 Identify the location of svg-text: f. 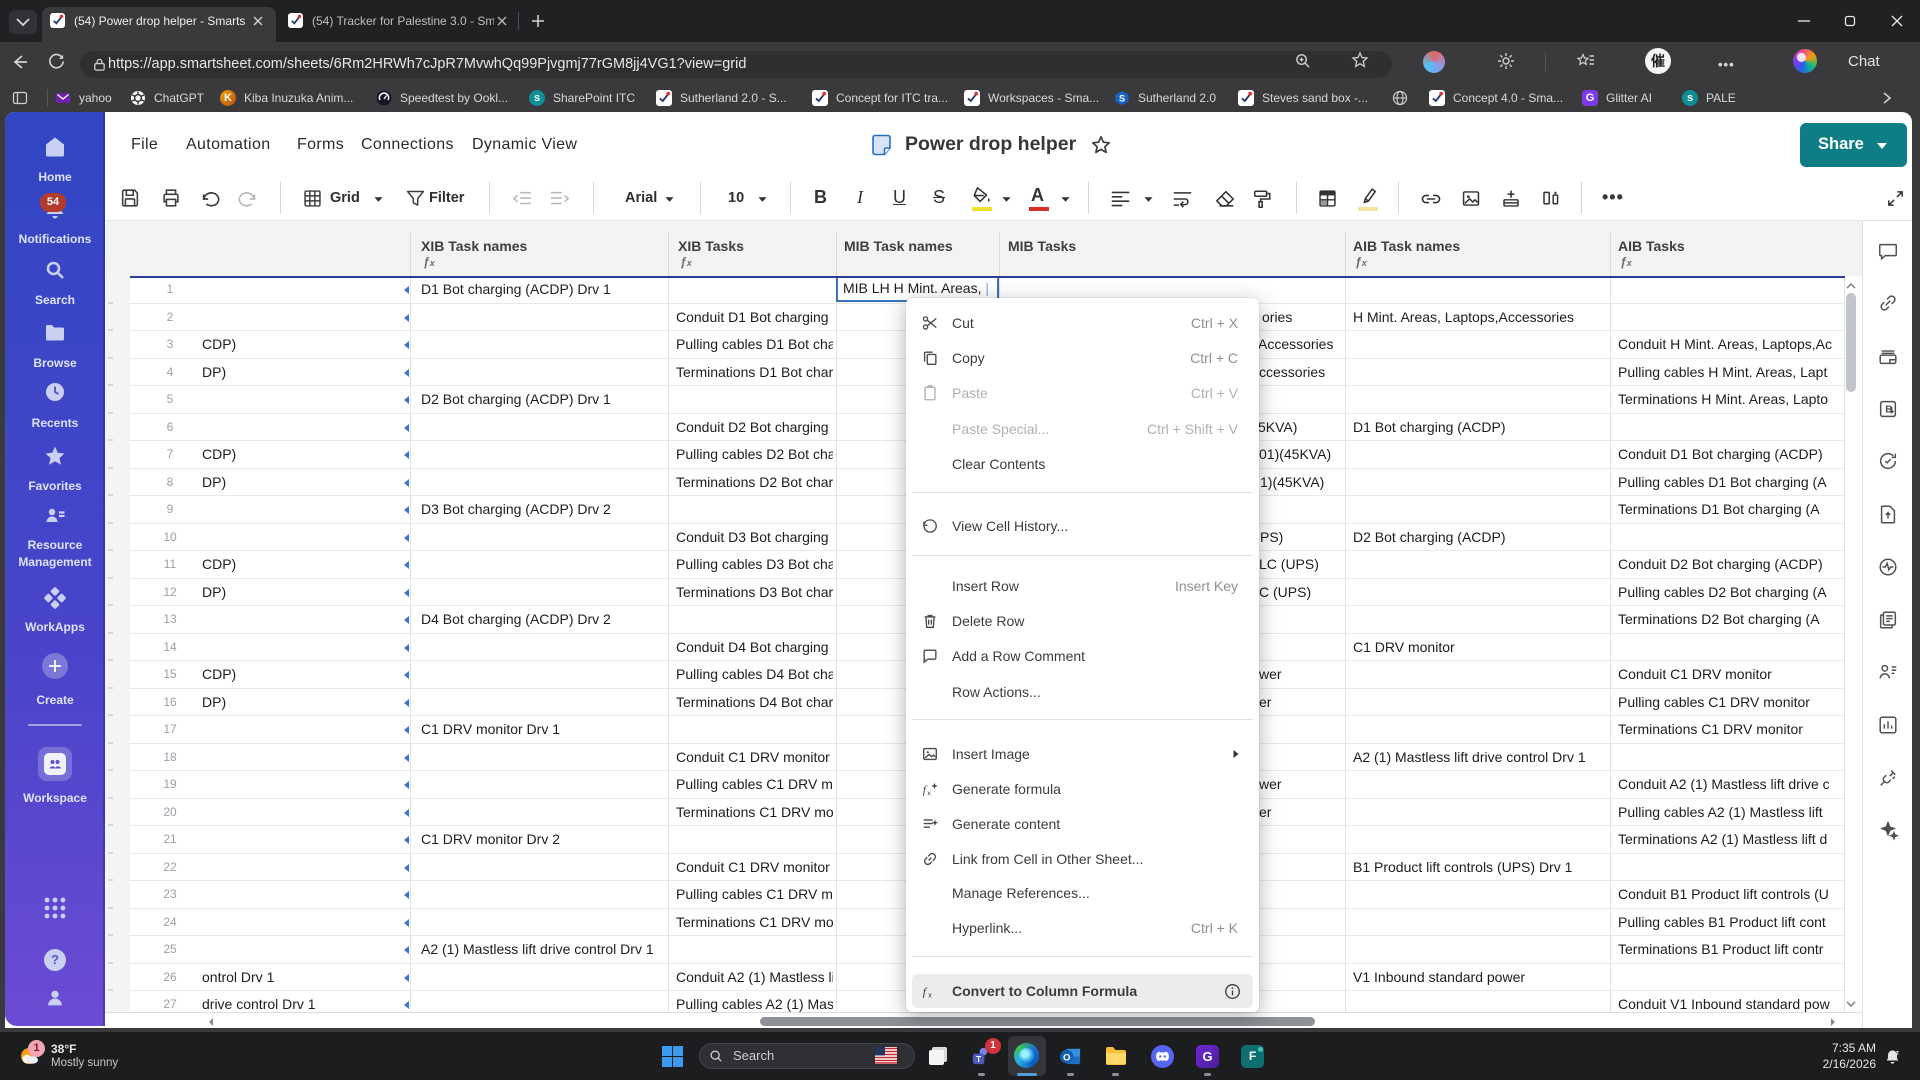
(925, 992).